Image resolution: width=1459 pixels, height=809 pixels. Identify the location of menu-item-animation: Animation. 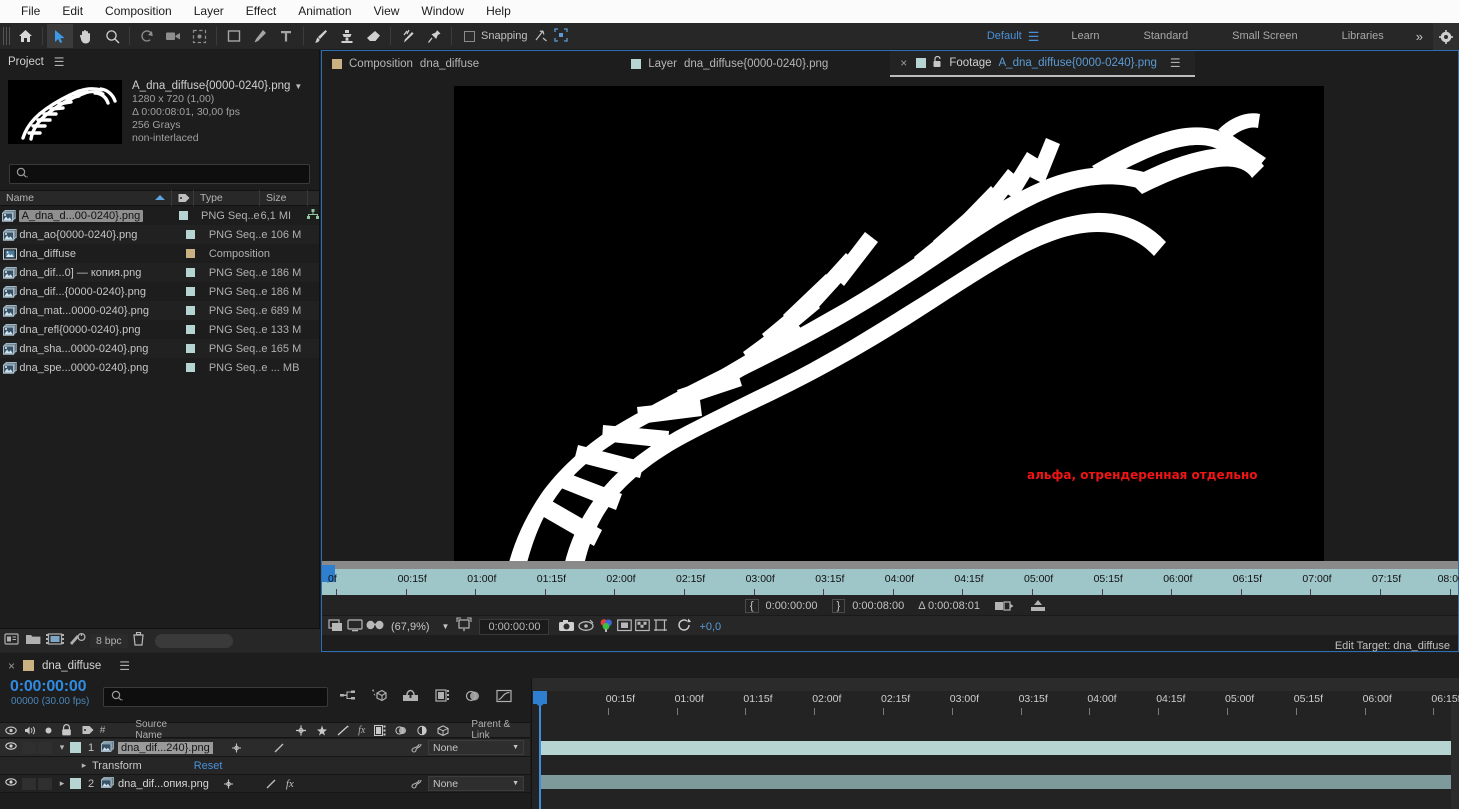
(324, 11).